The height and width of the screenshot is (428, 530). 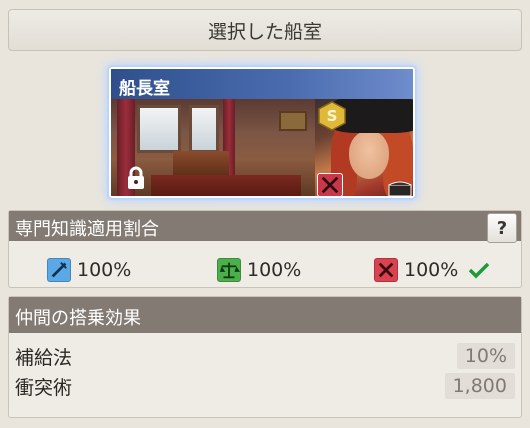 I want to click on scales-icon, so click(x=229, y=270).